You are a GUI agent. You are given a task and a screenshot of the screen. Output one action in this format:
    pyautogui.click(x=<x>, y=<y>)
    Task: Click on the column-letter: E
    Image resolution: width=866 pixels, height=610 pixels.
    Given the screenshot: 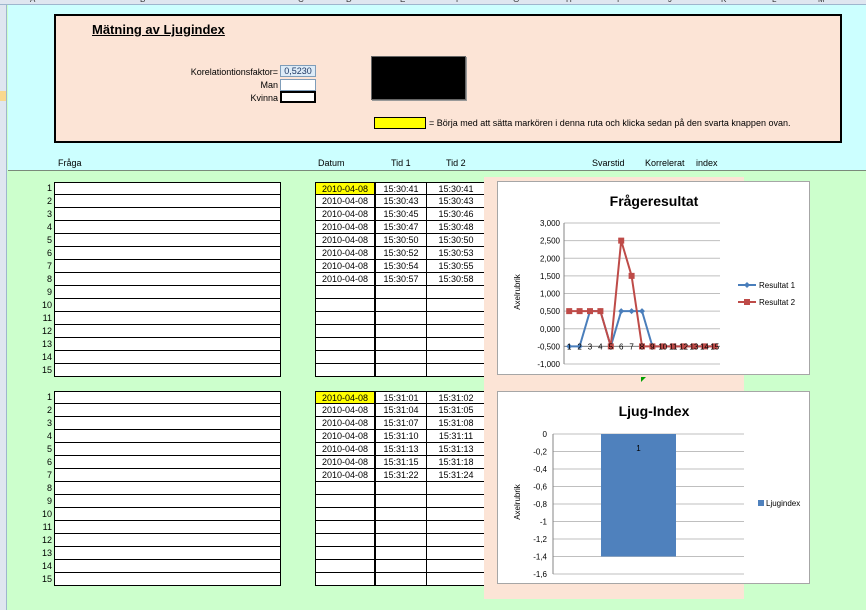 What is the action you would take?
    pyautogui.click(x=402, y=2)
    